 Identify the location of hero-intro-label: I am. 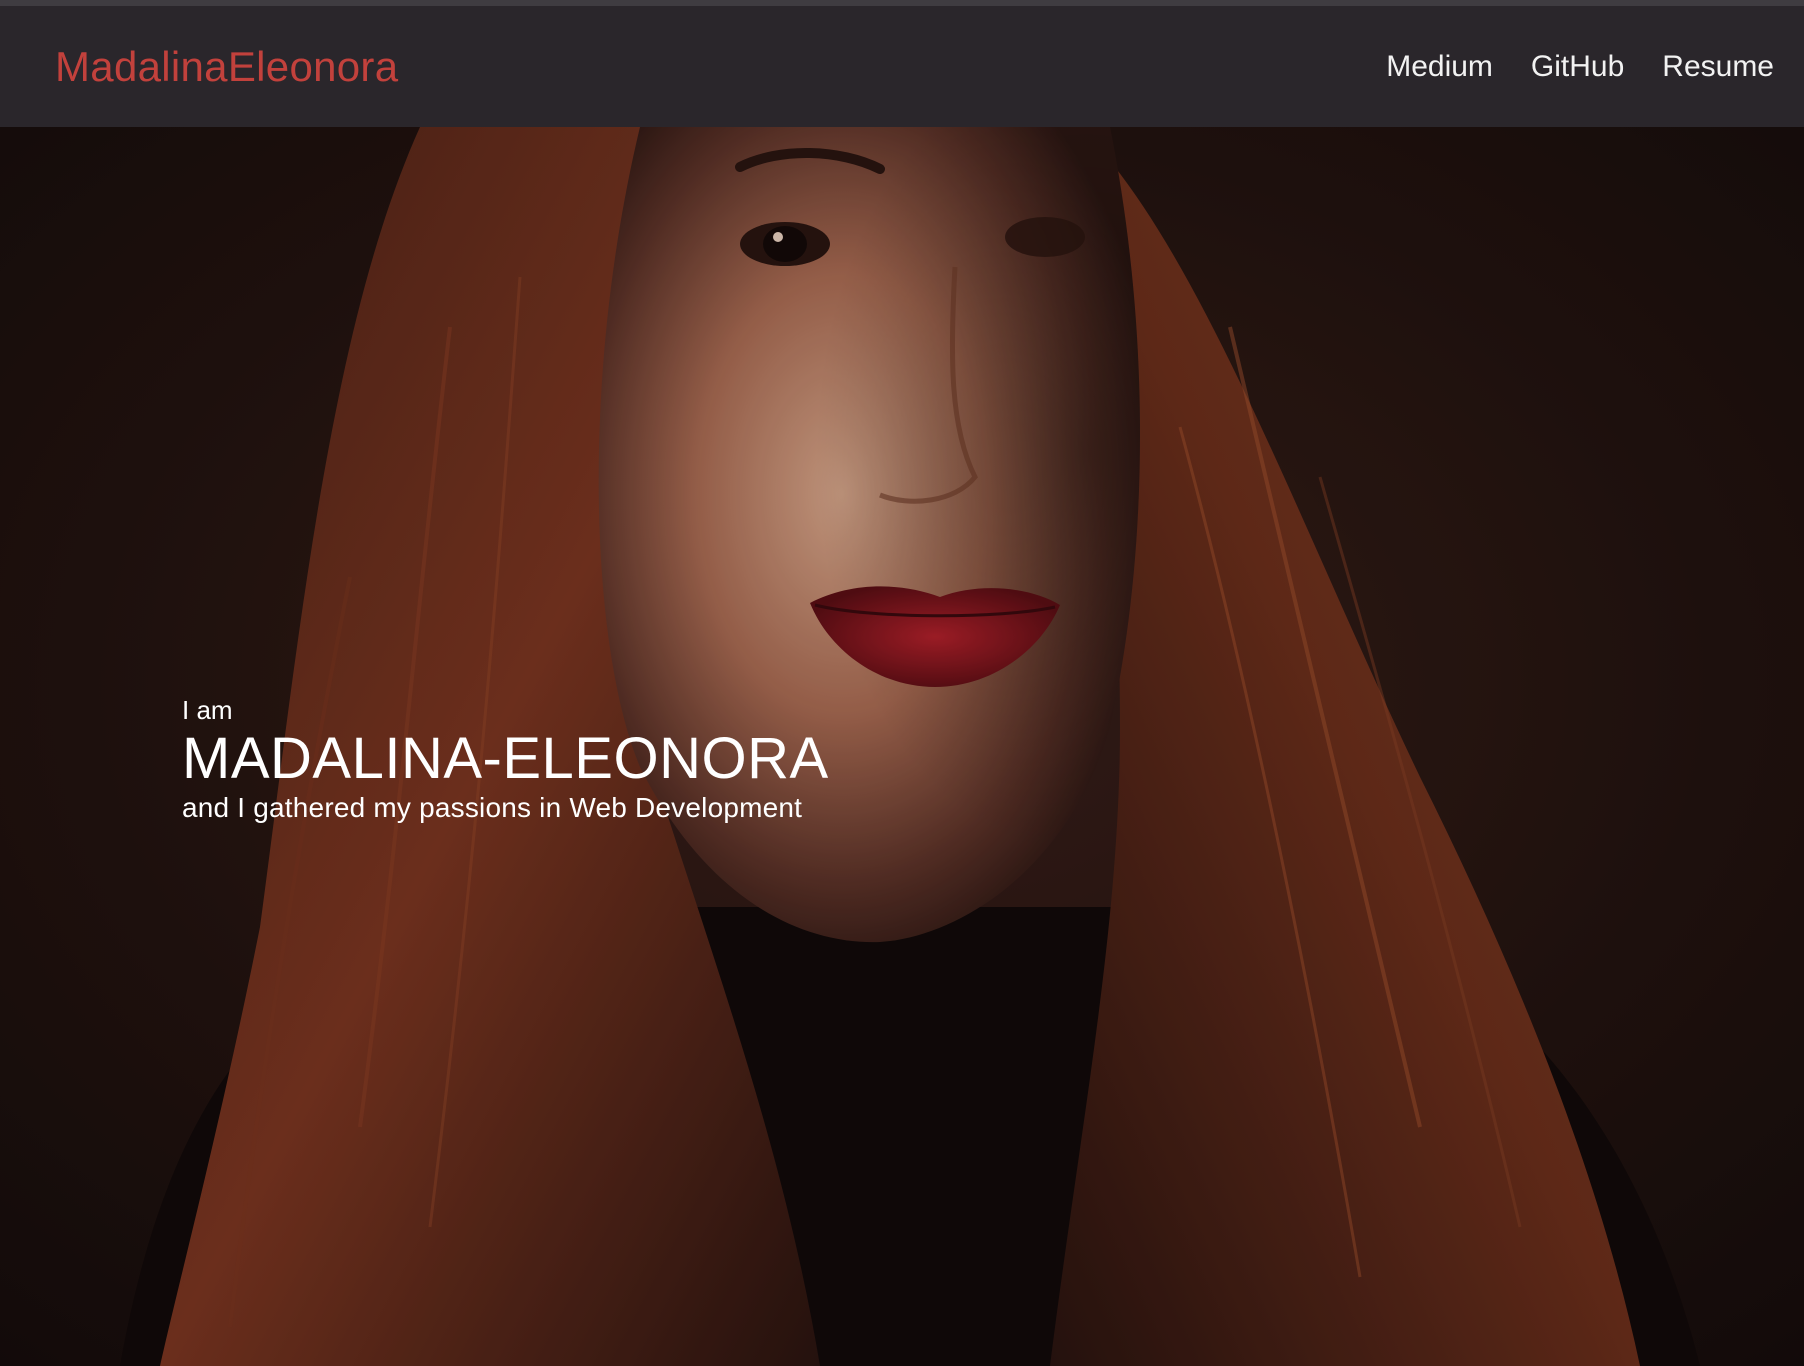
(207, 710).